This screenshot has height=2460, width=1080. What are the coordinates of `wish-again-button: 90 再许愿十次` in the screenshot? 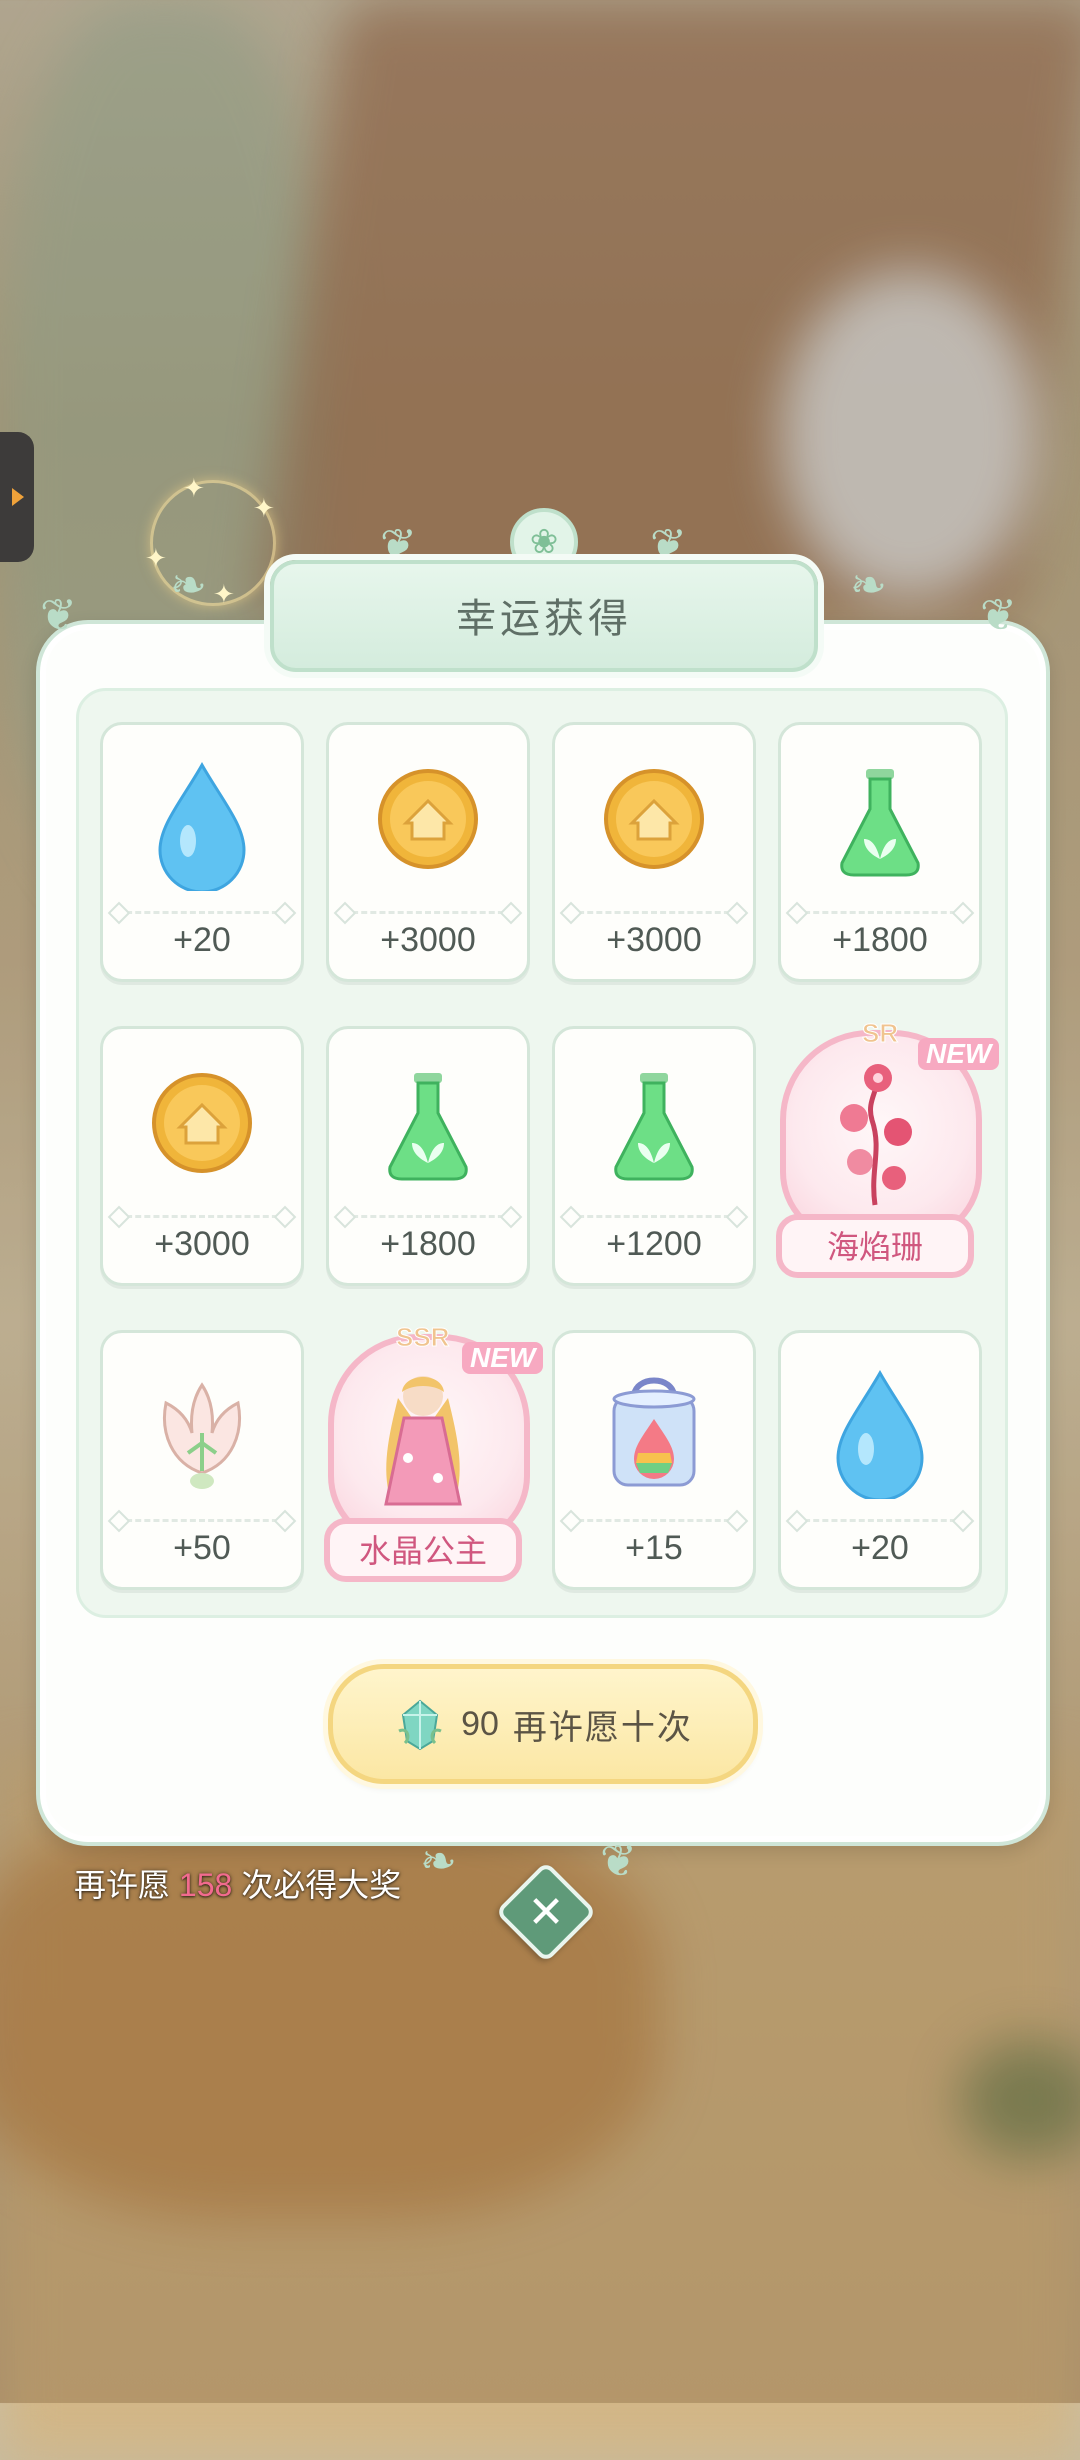 It's located at (543, 1724).